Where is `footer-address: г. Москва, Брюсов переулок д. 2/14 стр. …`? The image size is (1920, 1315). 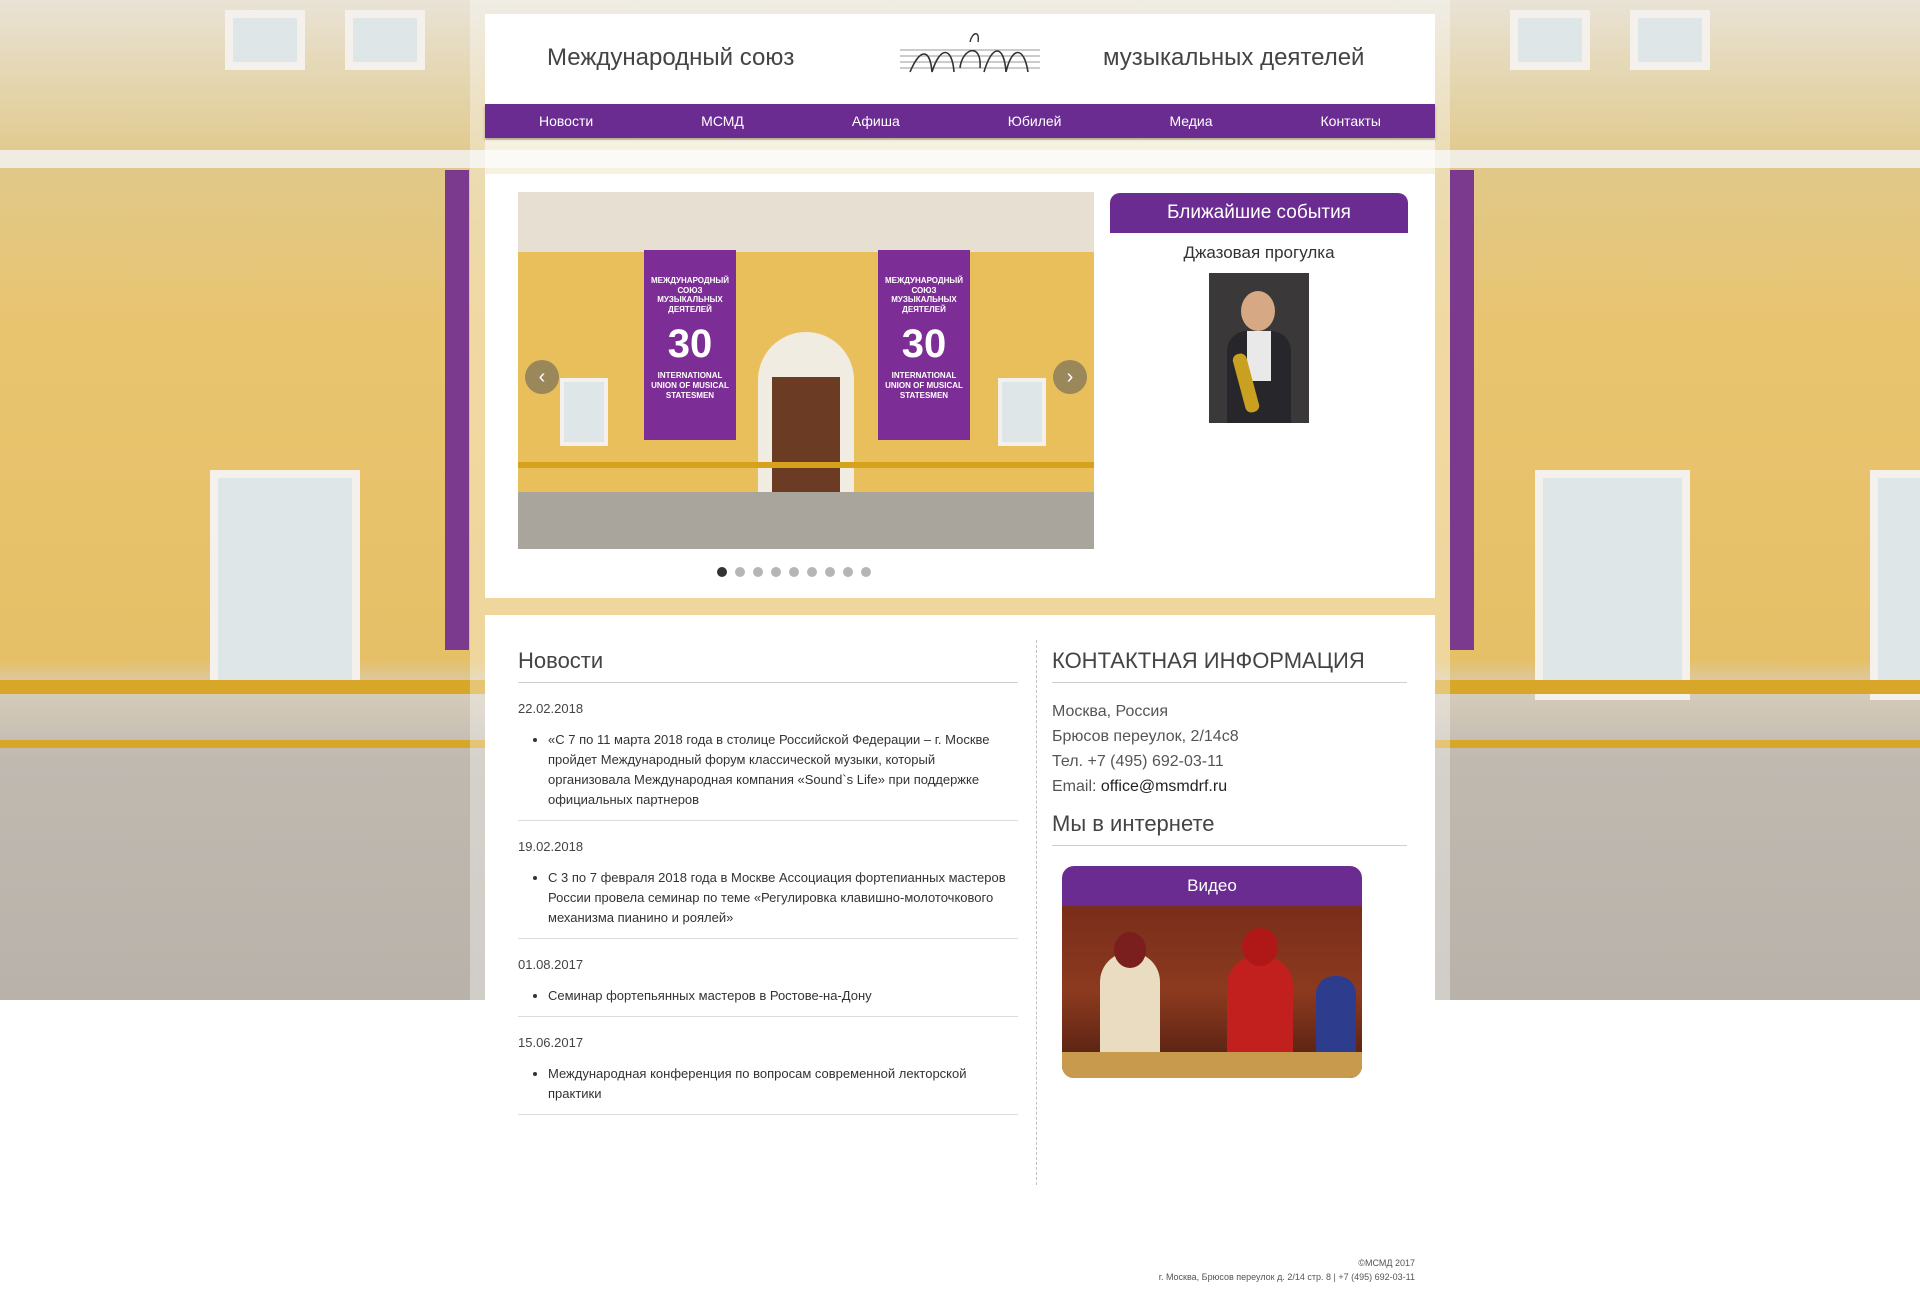
footer-address: г. Москва, Брюсов переулок д. 2/14 стр. … is located at coordinates (1286, 1277).